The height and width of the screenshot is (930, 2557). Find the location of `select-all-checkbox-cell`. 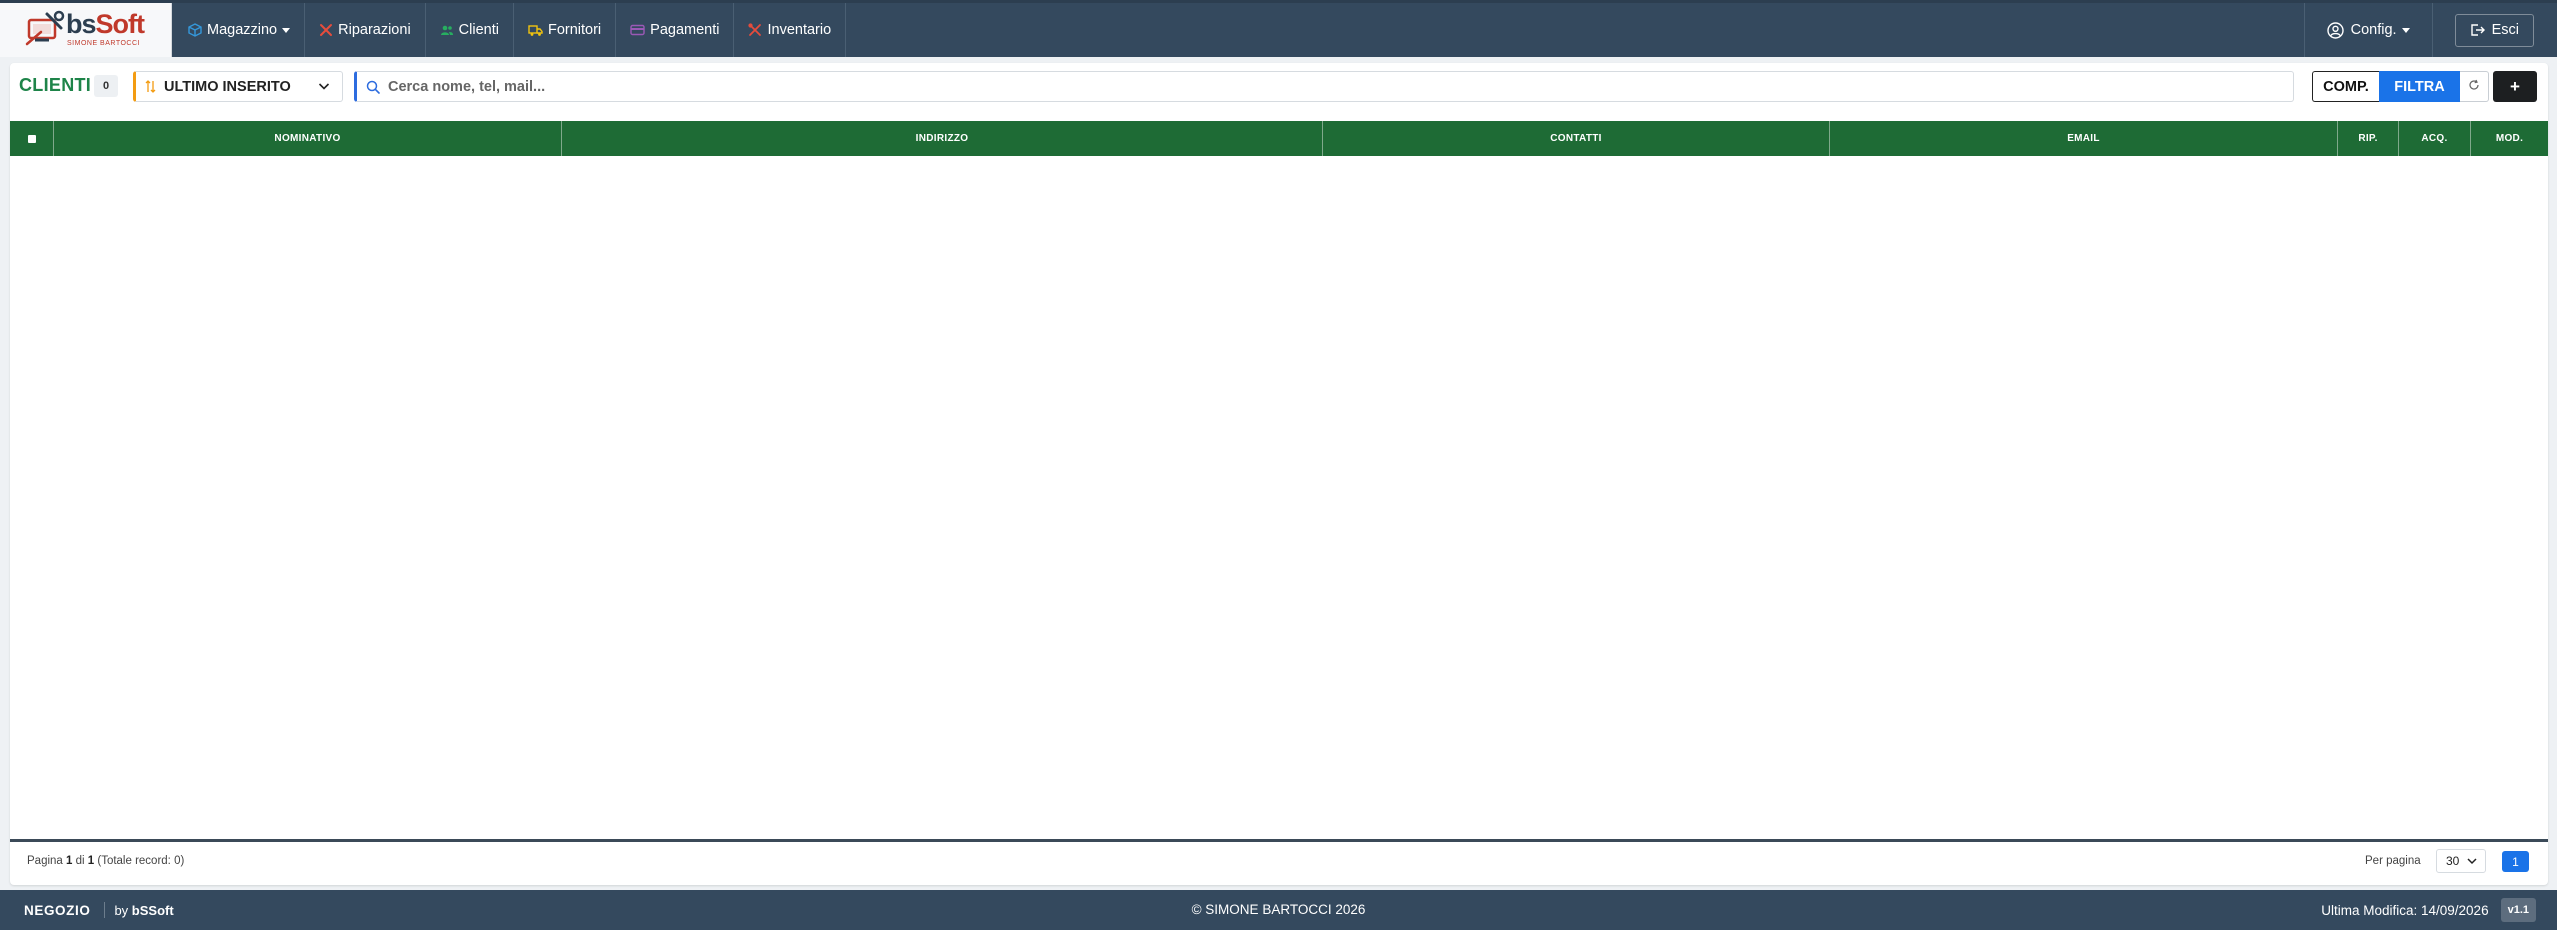

select-all-checkbox-cell is located at coordinates (32, 138).